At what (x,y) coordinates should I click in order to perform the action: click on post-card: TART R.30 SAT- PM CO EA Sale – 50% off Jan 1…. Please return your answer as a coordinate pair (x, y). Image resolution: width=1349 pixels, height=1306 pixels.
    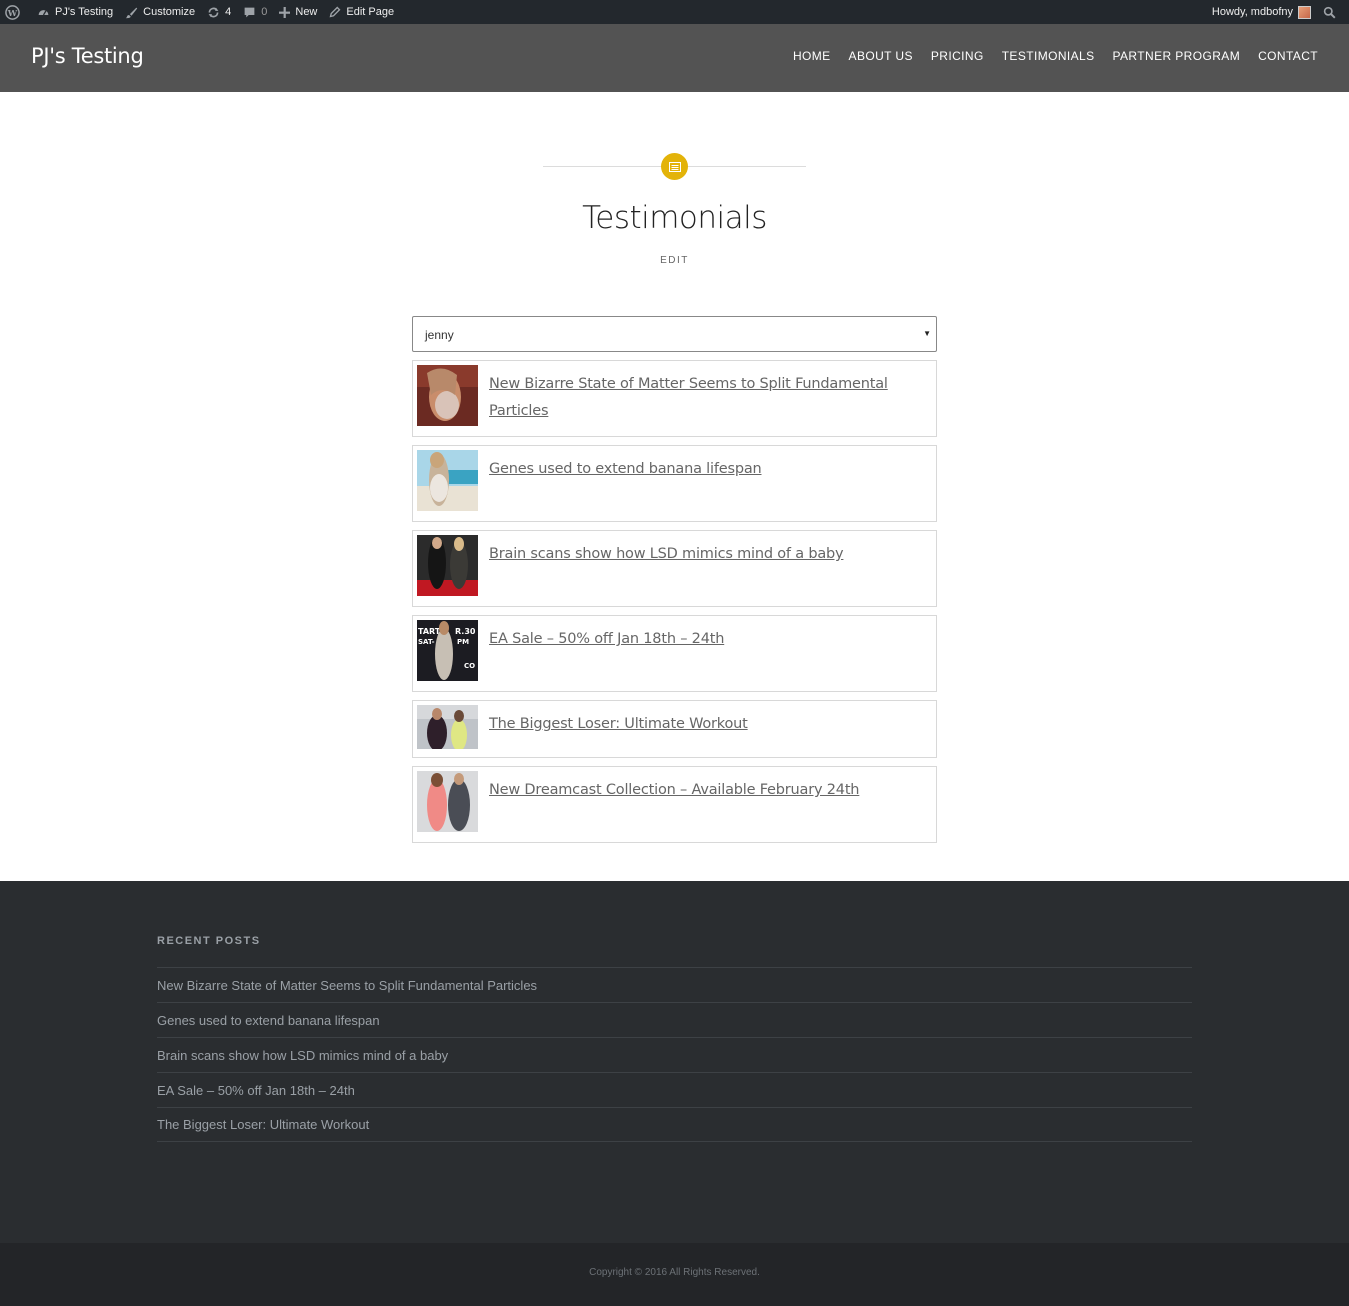
    Looking at the image, I should click on (674, 653).